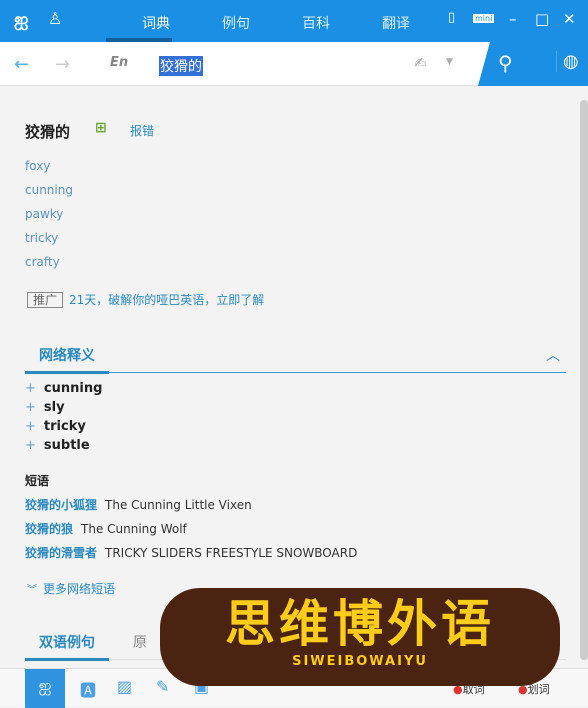  What do you see at coordinates (584, 380) in the screenshot?
I see `scrollbar` at bounding box center [584, 380].